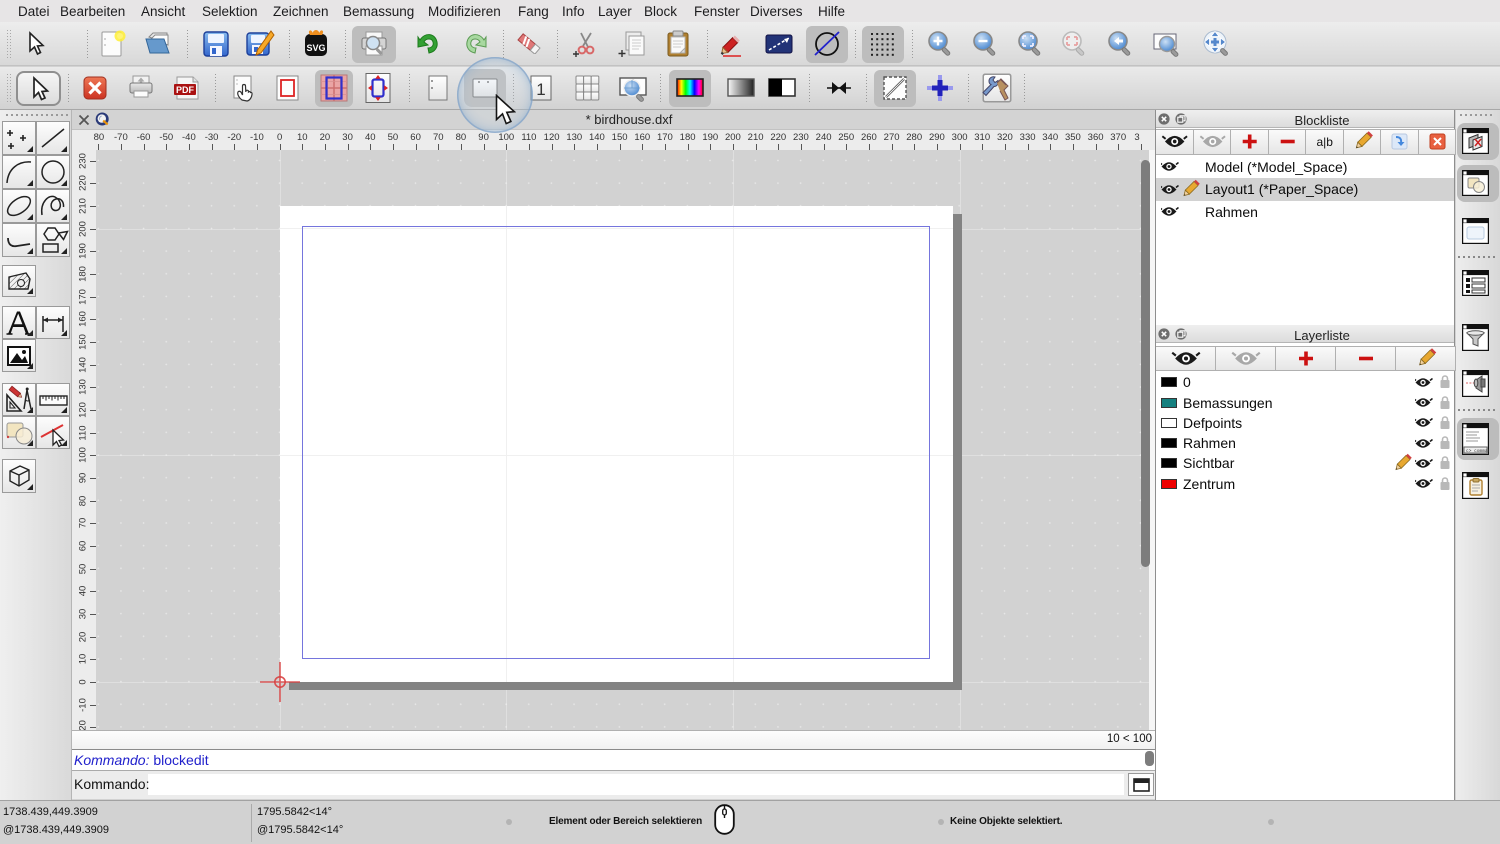 The image size is (1500, 844). What do you see at coordinates (1477, 451) in the screenshot?
I see `svg-text: c> command` at bounding box center [1477, 451].